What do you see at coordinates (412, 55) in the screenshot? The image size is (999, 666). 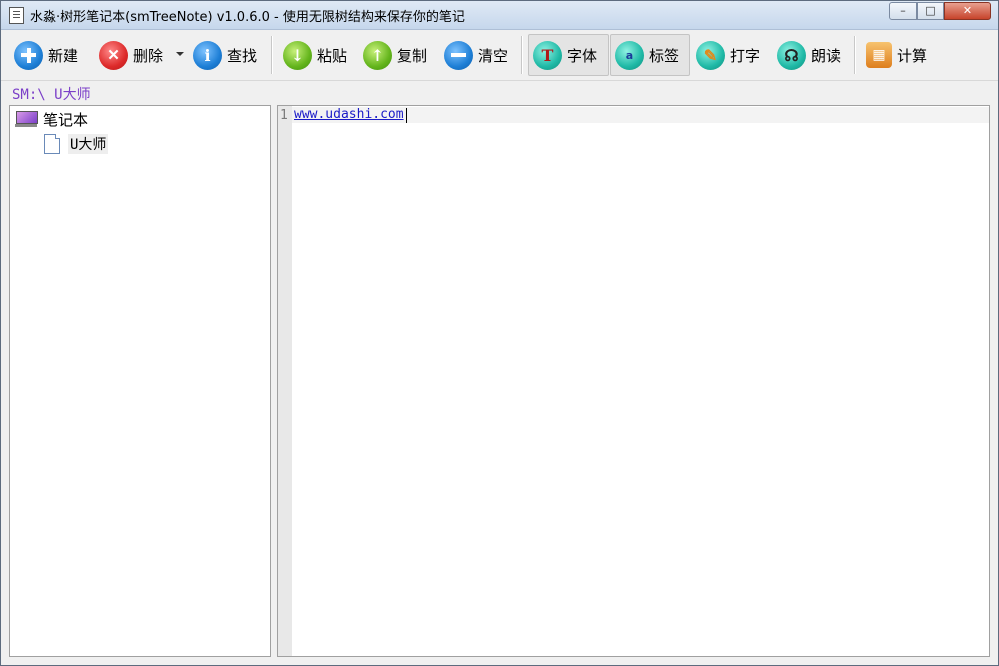 I see `copy-label: 复制` at bounding box center [412, 55].